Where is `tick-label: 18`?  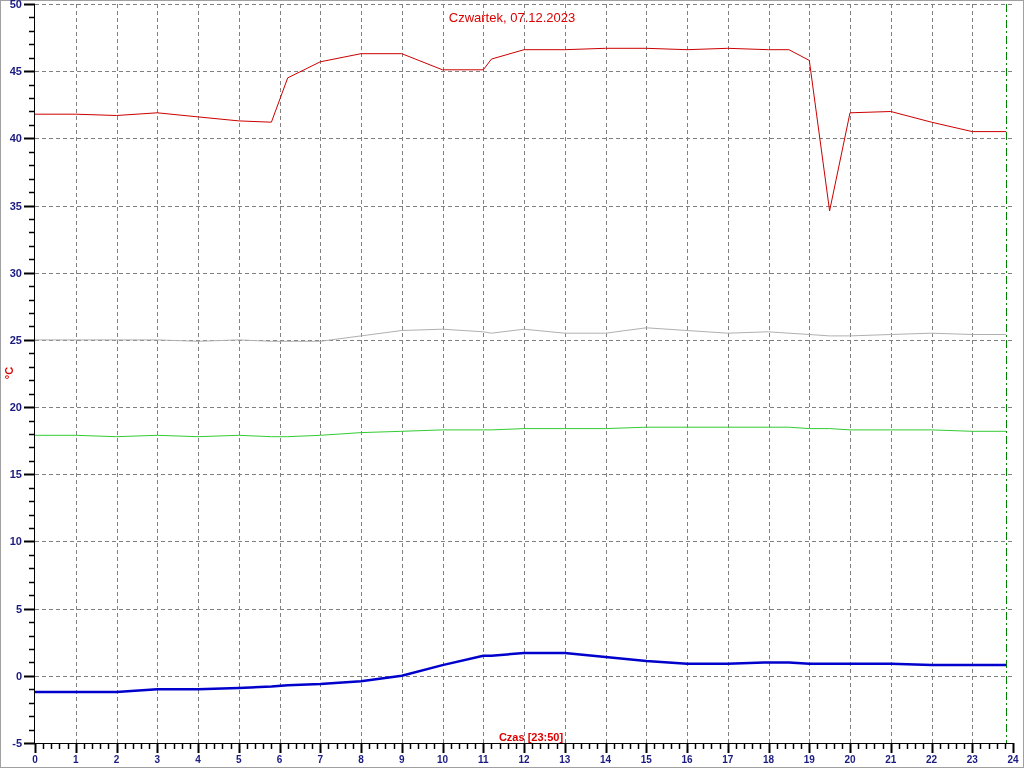
tick-label: 18 is located at coordinates (768, 759).